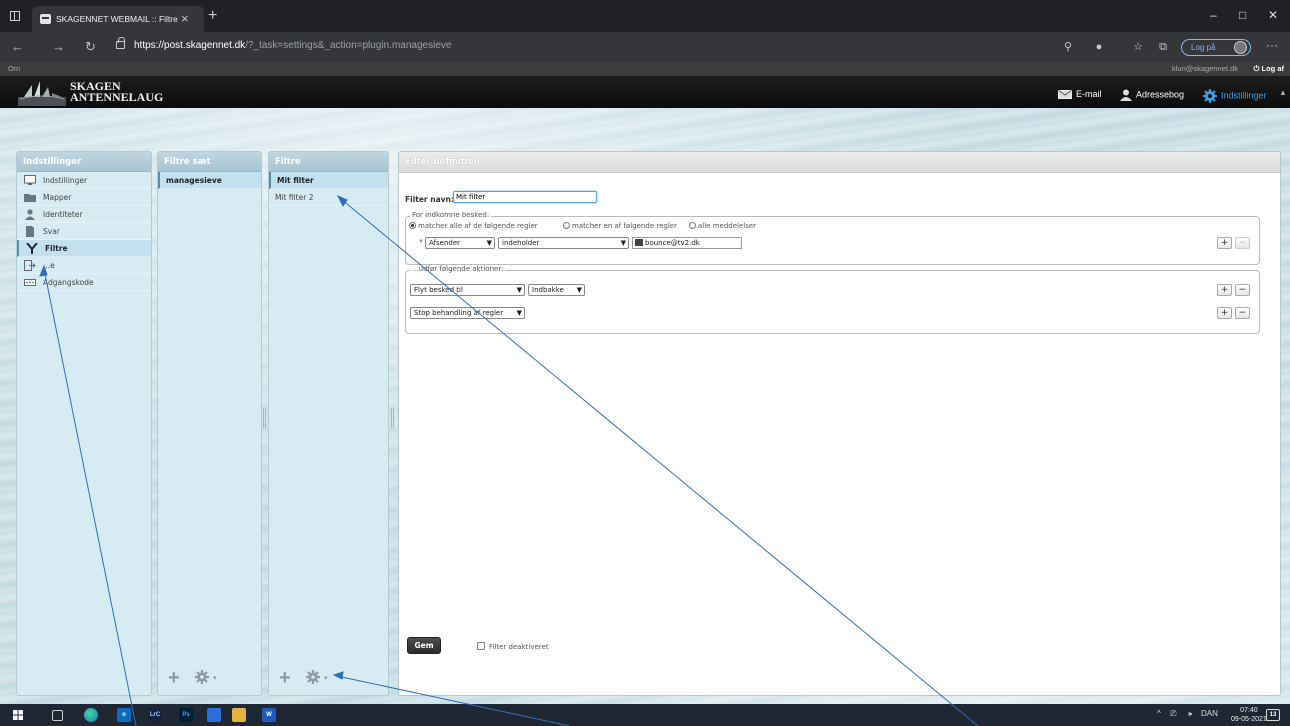 This screenshot has height=726, width=1290. What do you see at coordinates (421, 242) in the screenshot?
I see `rule-collapse-icon: ▼` at bounding box center [421, 242].